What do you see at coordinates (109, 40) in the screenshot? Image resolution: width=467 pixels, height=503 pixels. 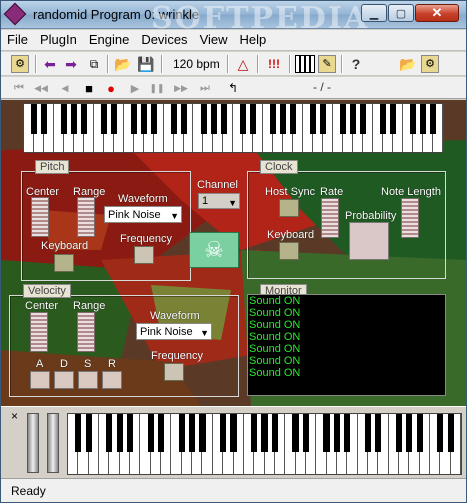 I see `menu-engine: Engine` at bounding box center [109, 40].